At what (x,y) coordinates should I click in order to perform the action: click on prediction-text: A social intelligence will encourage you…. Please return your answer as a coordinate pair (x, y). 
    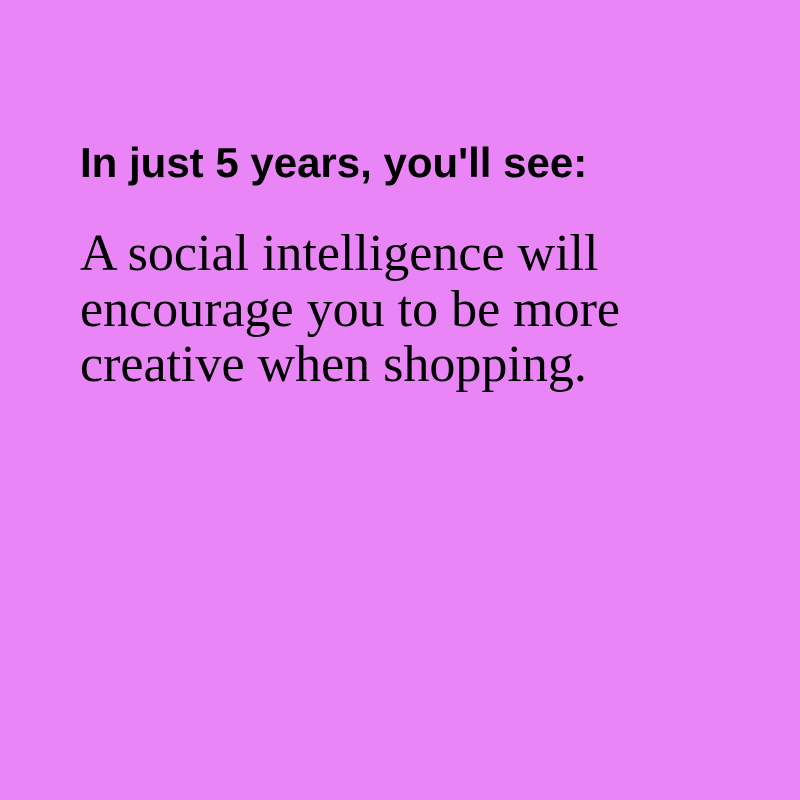
    Looking at the image, I should click on (350, 309).